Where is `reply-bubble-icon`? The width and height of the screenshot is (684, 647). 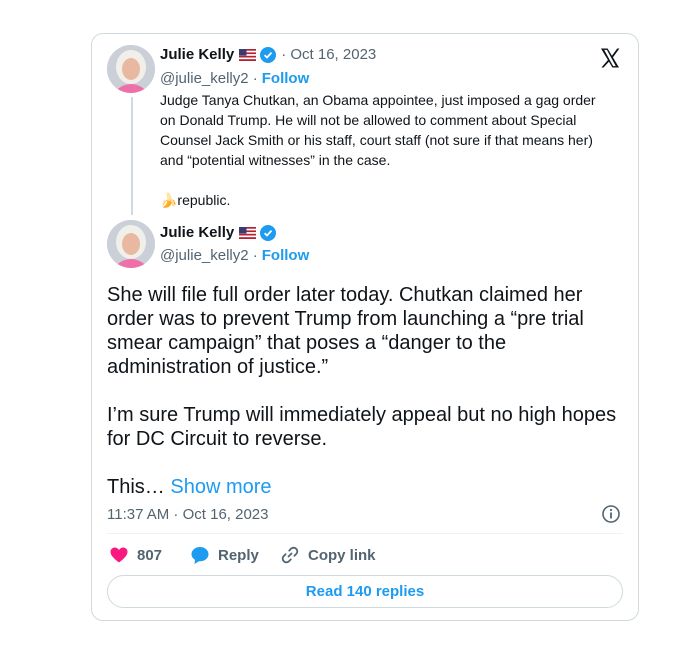
reply-bubble-icon is located at coordinates (200, 555).